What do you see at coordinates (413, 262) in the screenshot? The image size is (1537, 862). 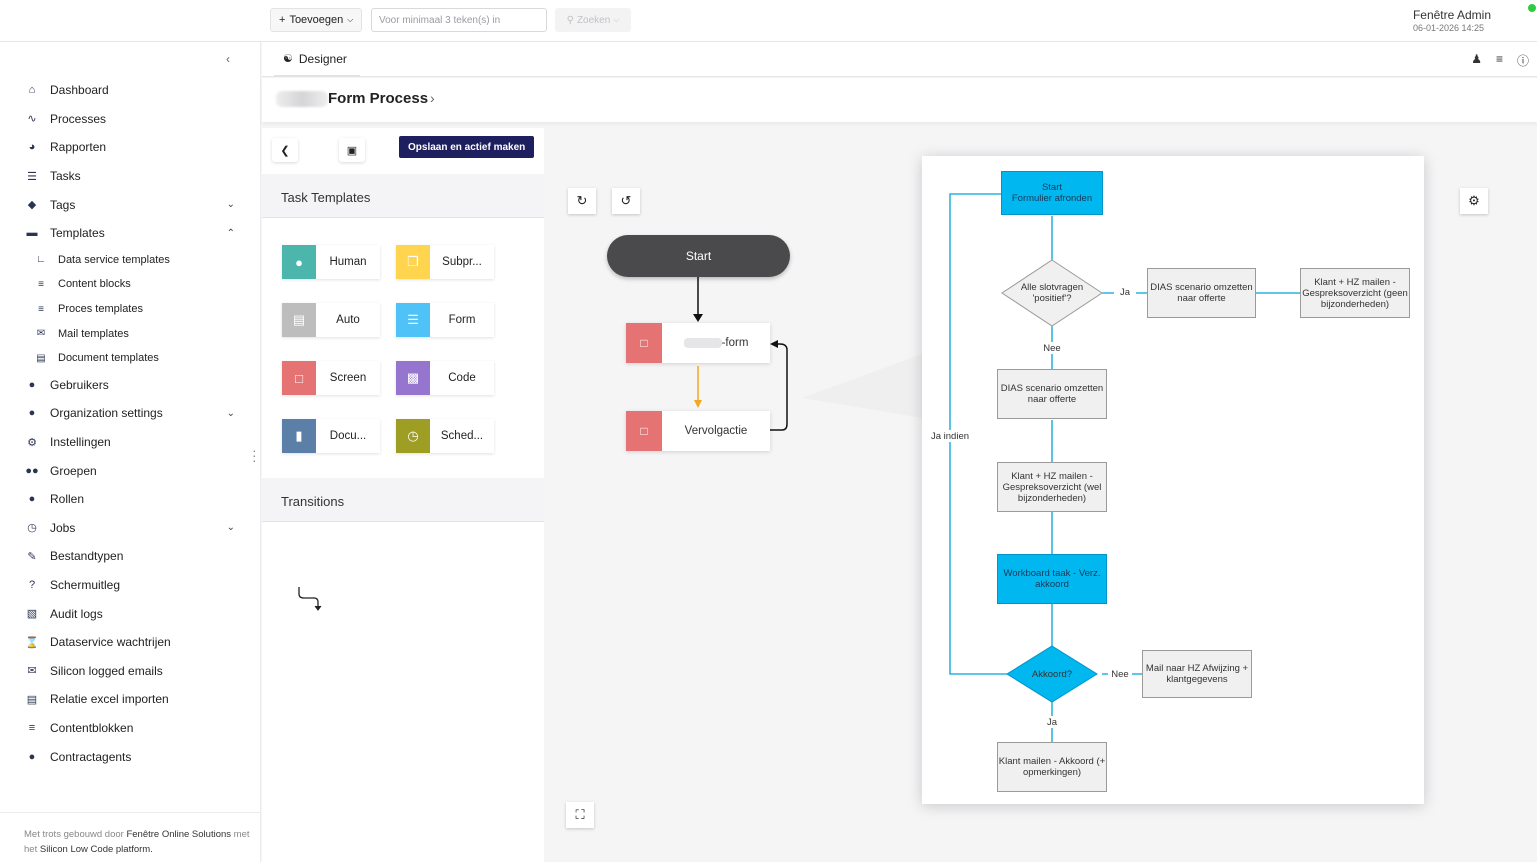 I see `copy-icon: ❐` at bounding box center [413, 262].